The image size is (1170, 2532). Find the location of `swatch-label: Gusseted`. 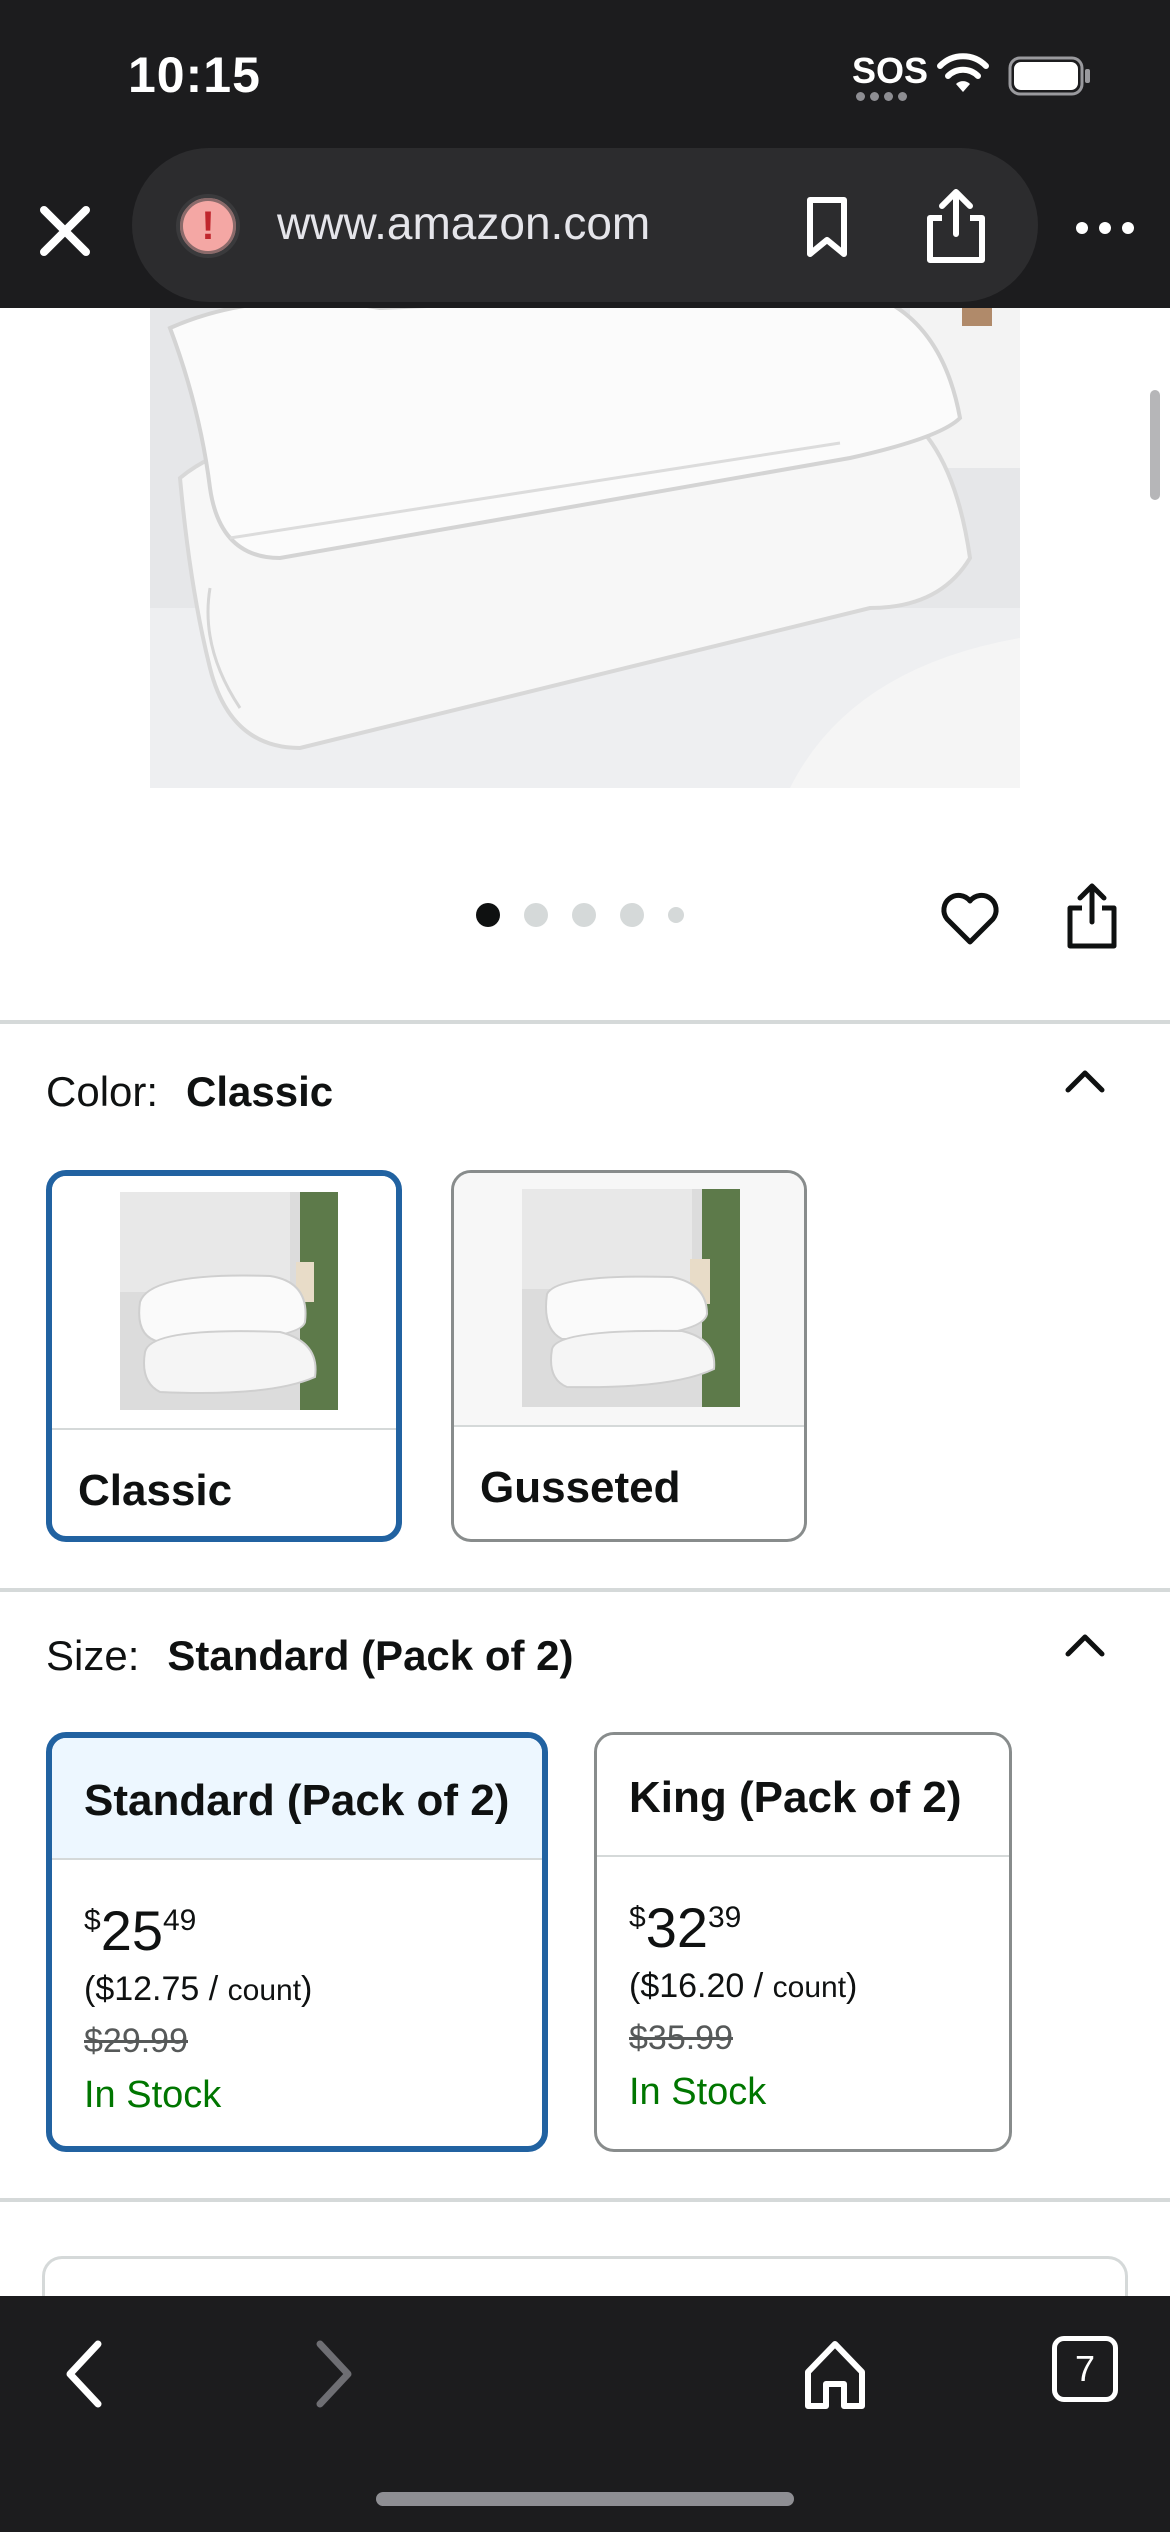

swatch-label: Gusseted is located at coordinates (580, 1487).